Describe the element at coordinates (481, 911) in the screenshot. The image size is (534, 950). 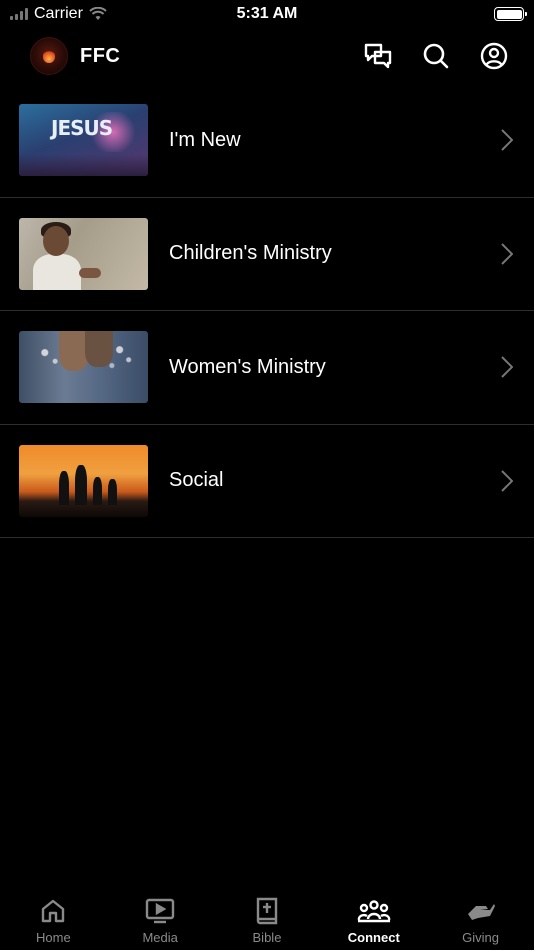
I see `giving-hand-icon` at that location.